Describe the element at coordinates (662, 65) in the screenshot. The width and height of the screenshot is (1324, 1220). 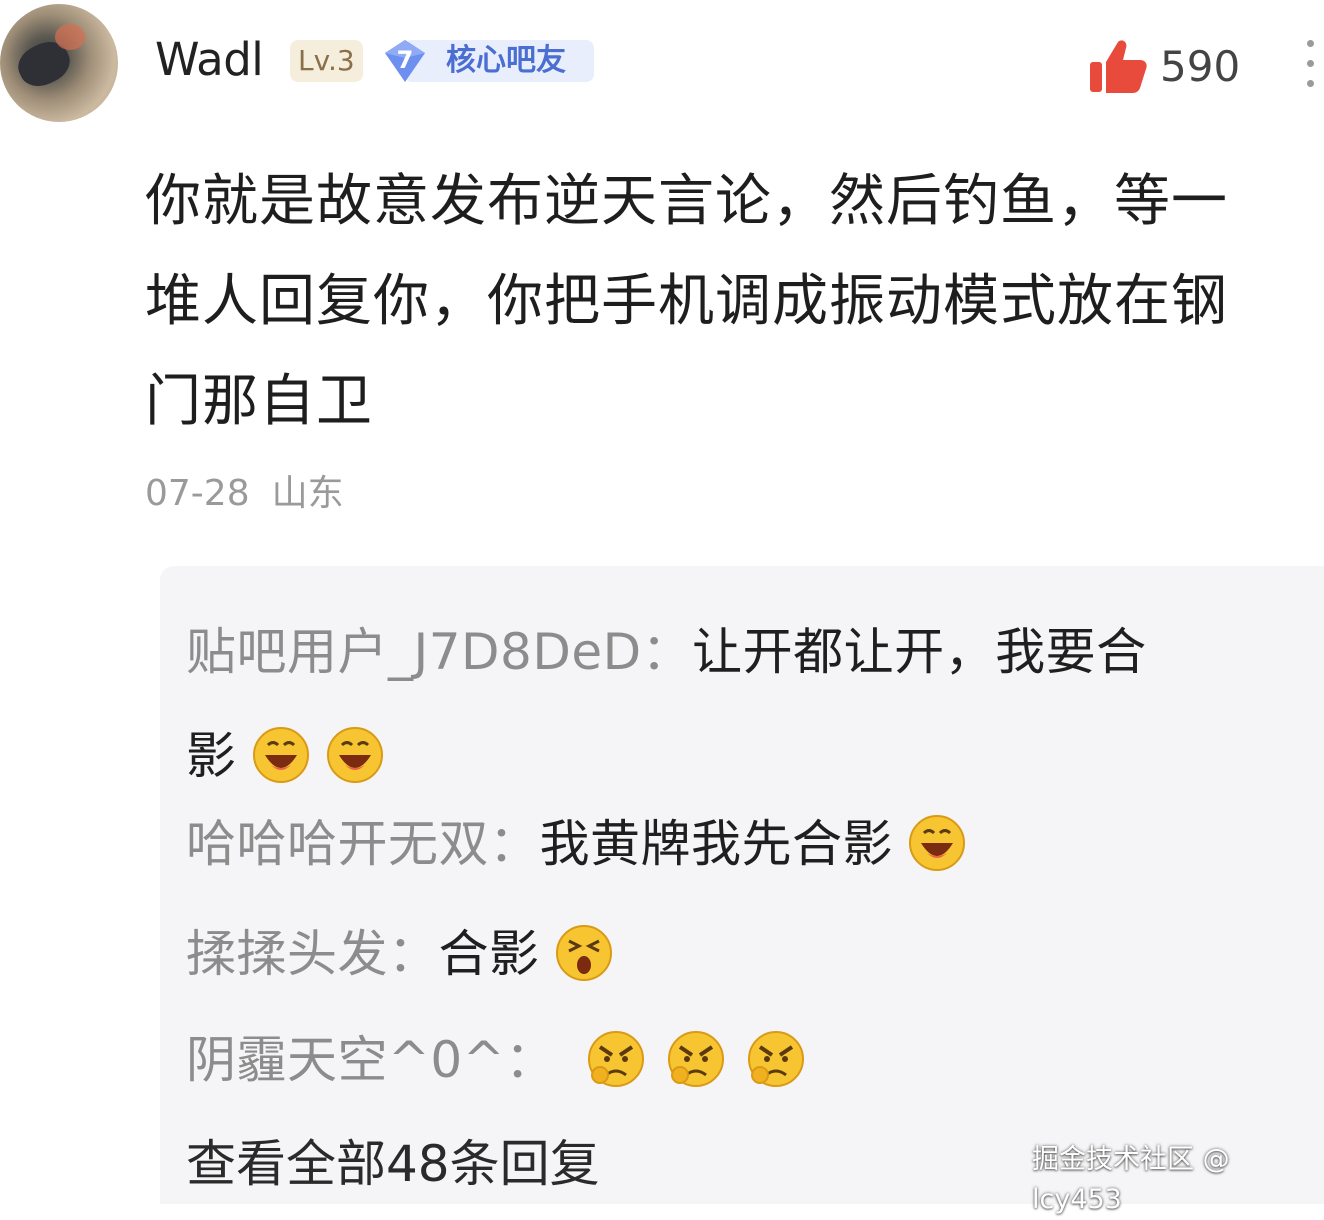
I see `post-header: Wadl Lv.3 7 核心吧友 590` at that location.